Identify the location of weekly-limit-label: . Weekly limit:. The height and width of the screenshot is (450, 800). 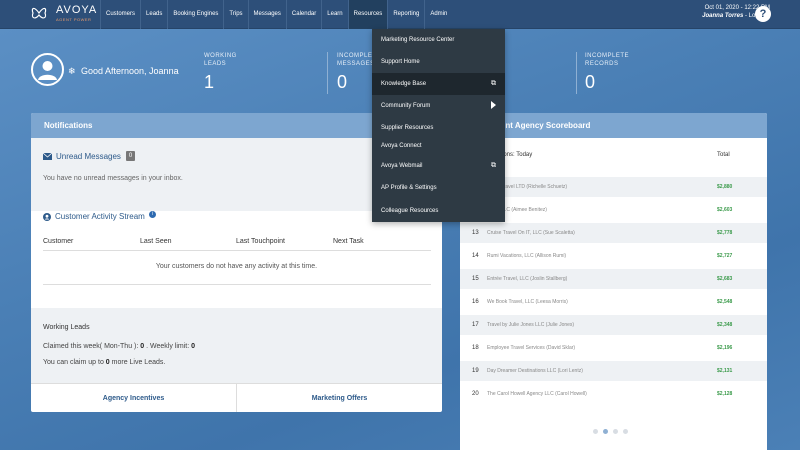
(168, 346).